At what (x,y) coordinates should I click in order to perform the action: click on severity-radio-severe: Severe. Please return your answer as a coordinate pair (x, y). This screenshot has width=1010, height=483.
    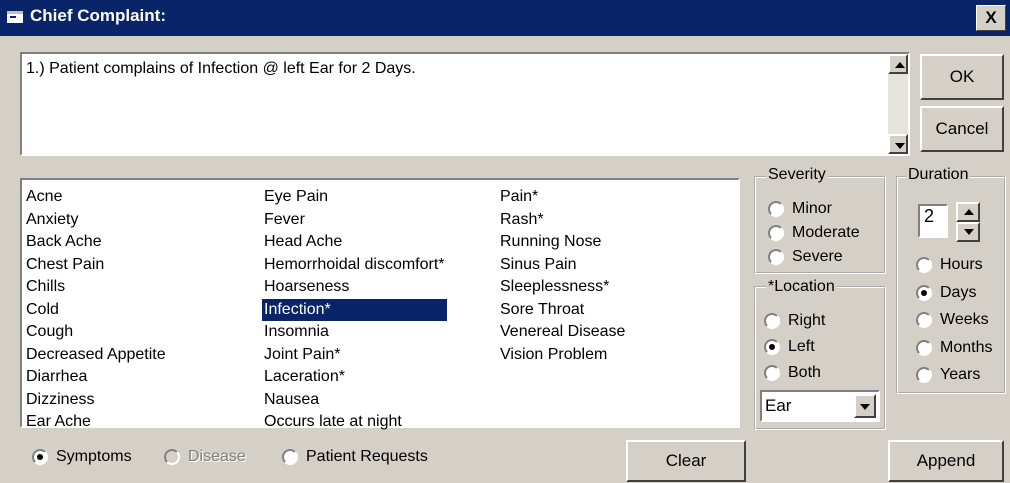
    Looking at the image, I should click on (805, 257).